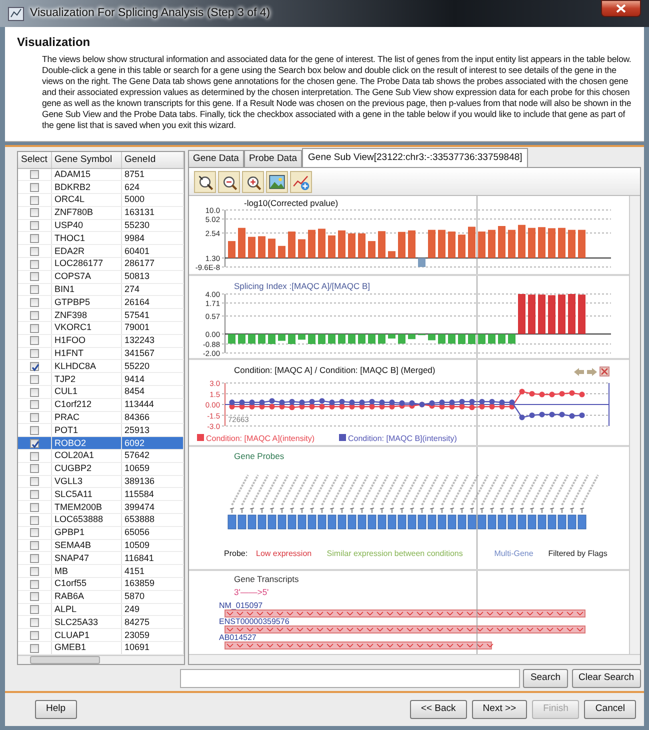 This screenshot has height=730, width=649. What do you see at coordinates (438, 709) in the screenshot?
I see `dialog-button: << Back` at bounding box center [438, 709].